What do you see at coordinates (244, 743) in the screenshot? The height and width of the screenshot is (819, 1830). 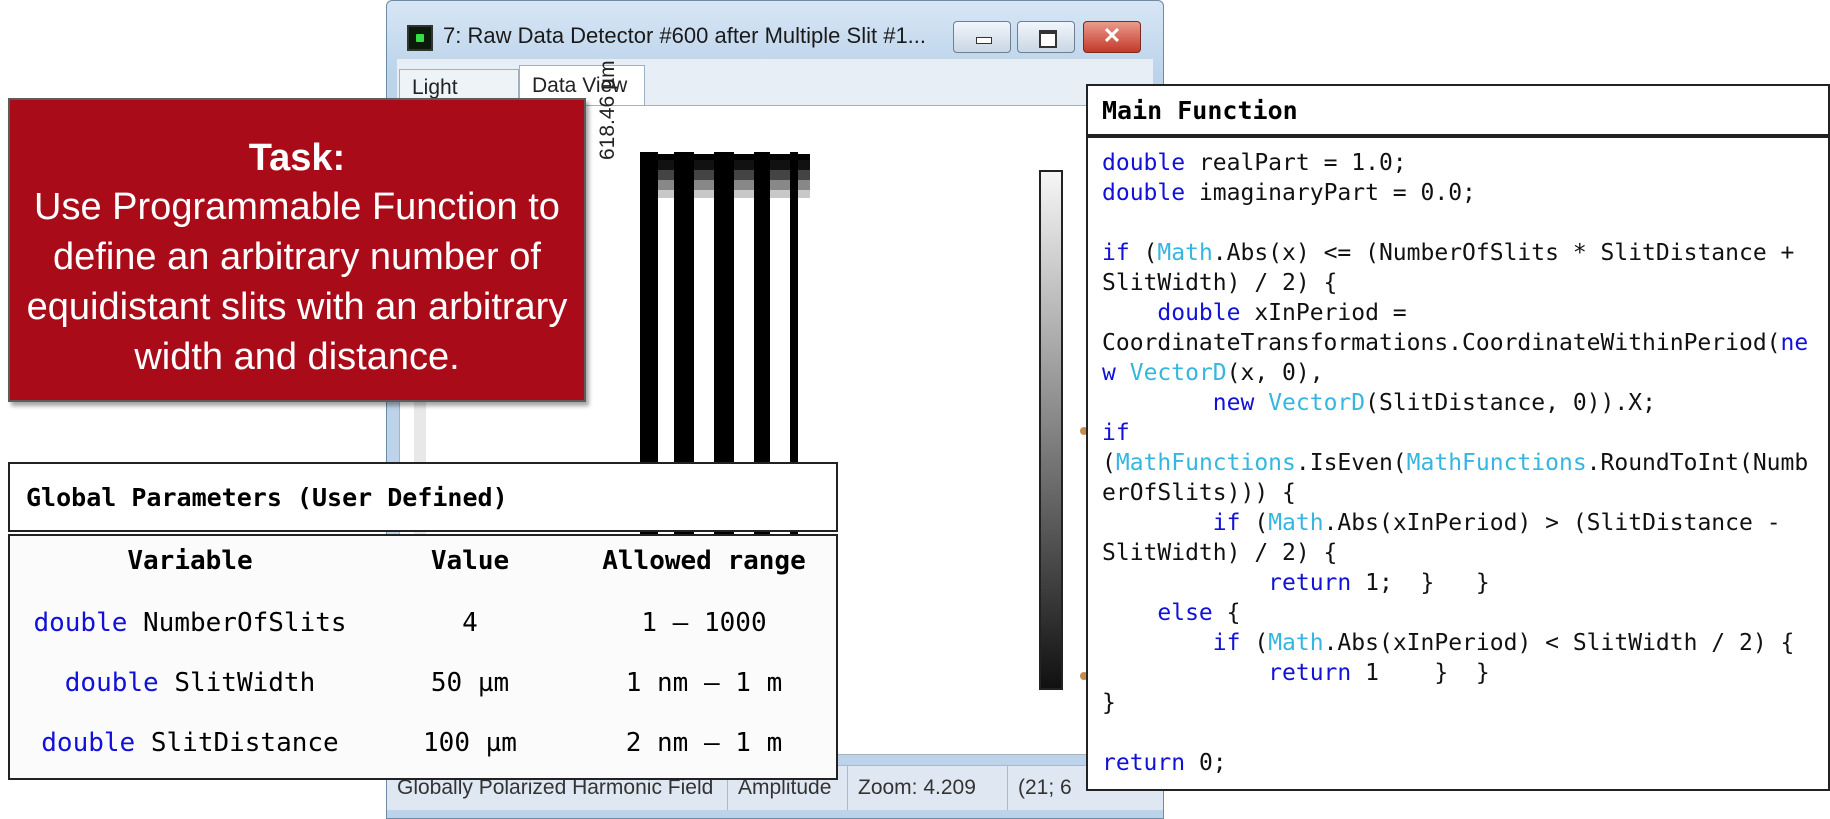 I see `param-name: SlitDistance` at bounding box center [244, 743].